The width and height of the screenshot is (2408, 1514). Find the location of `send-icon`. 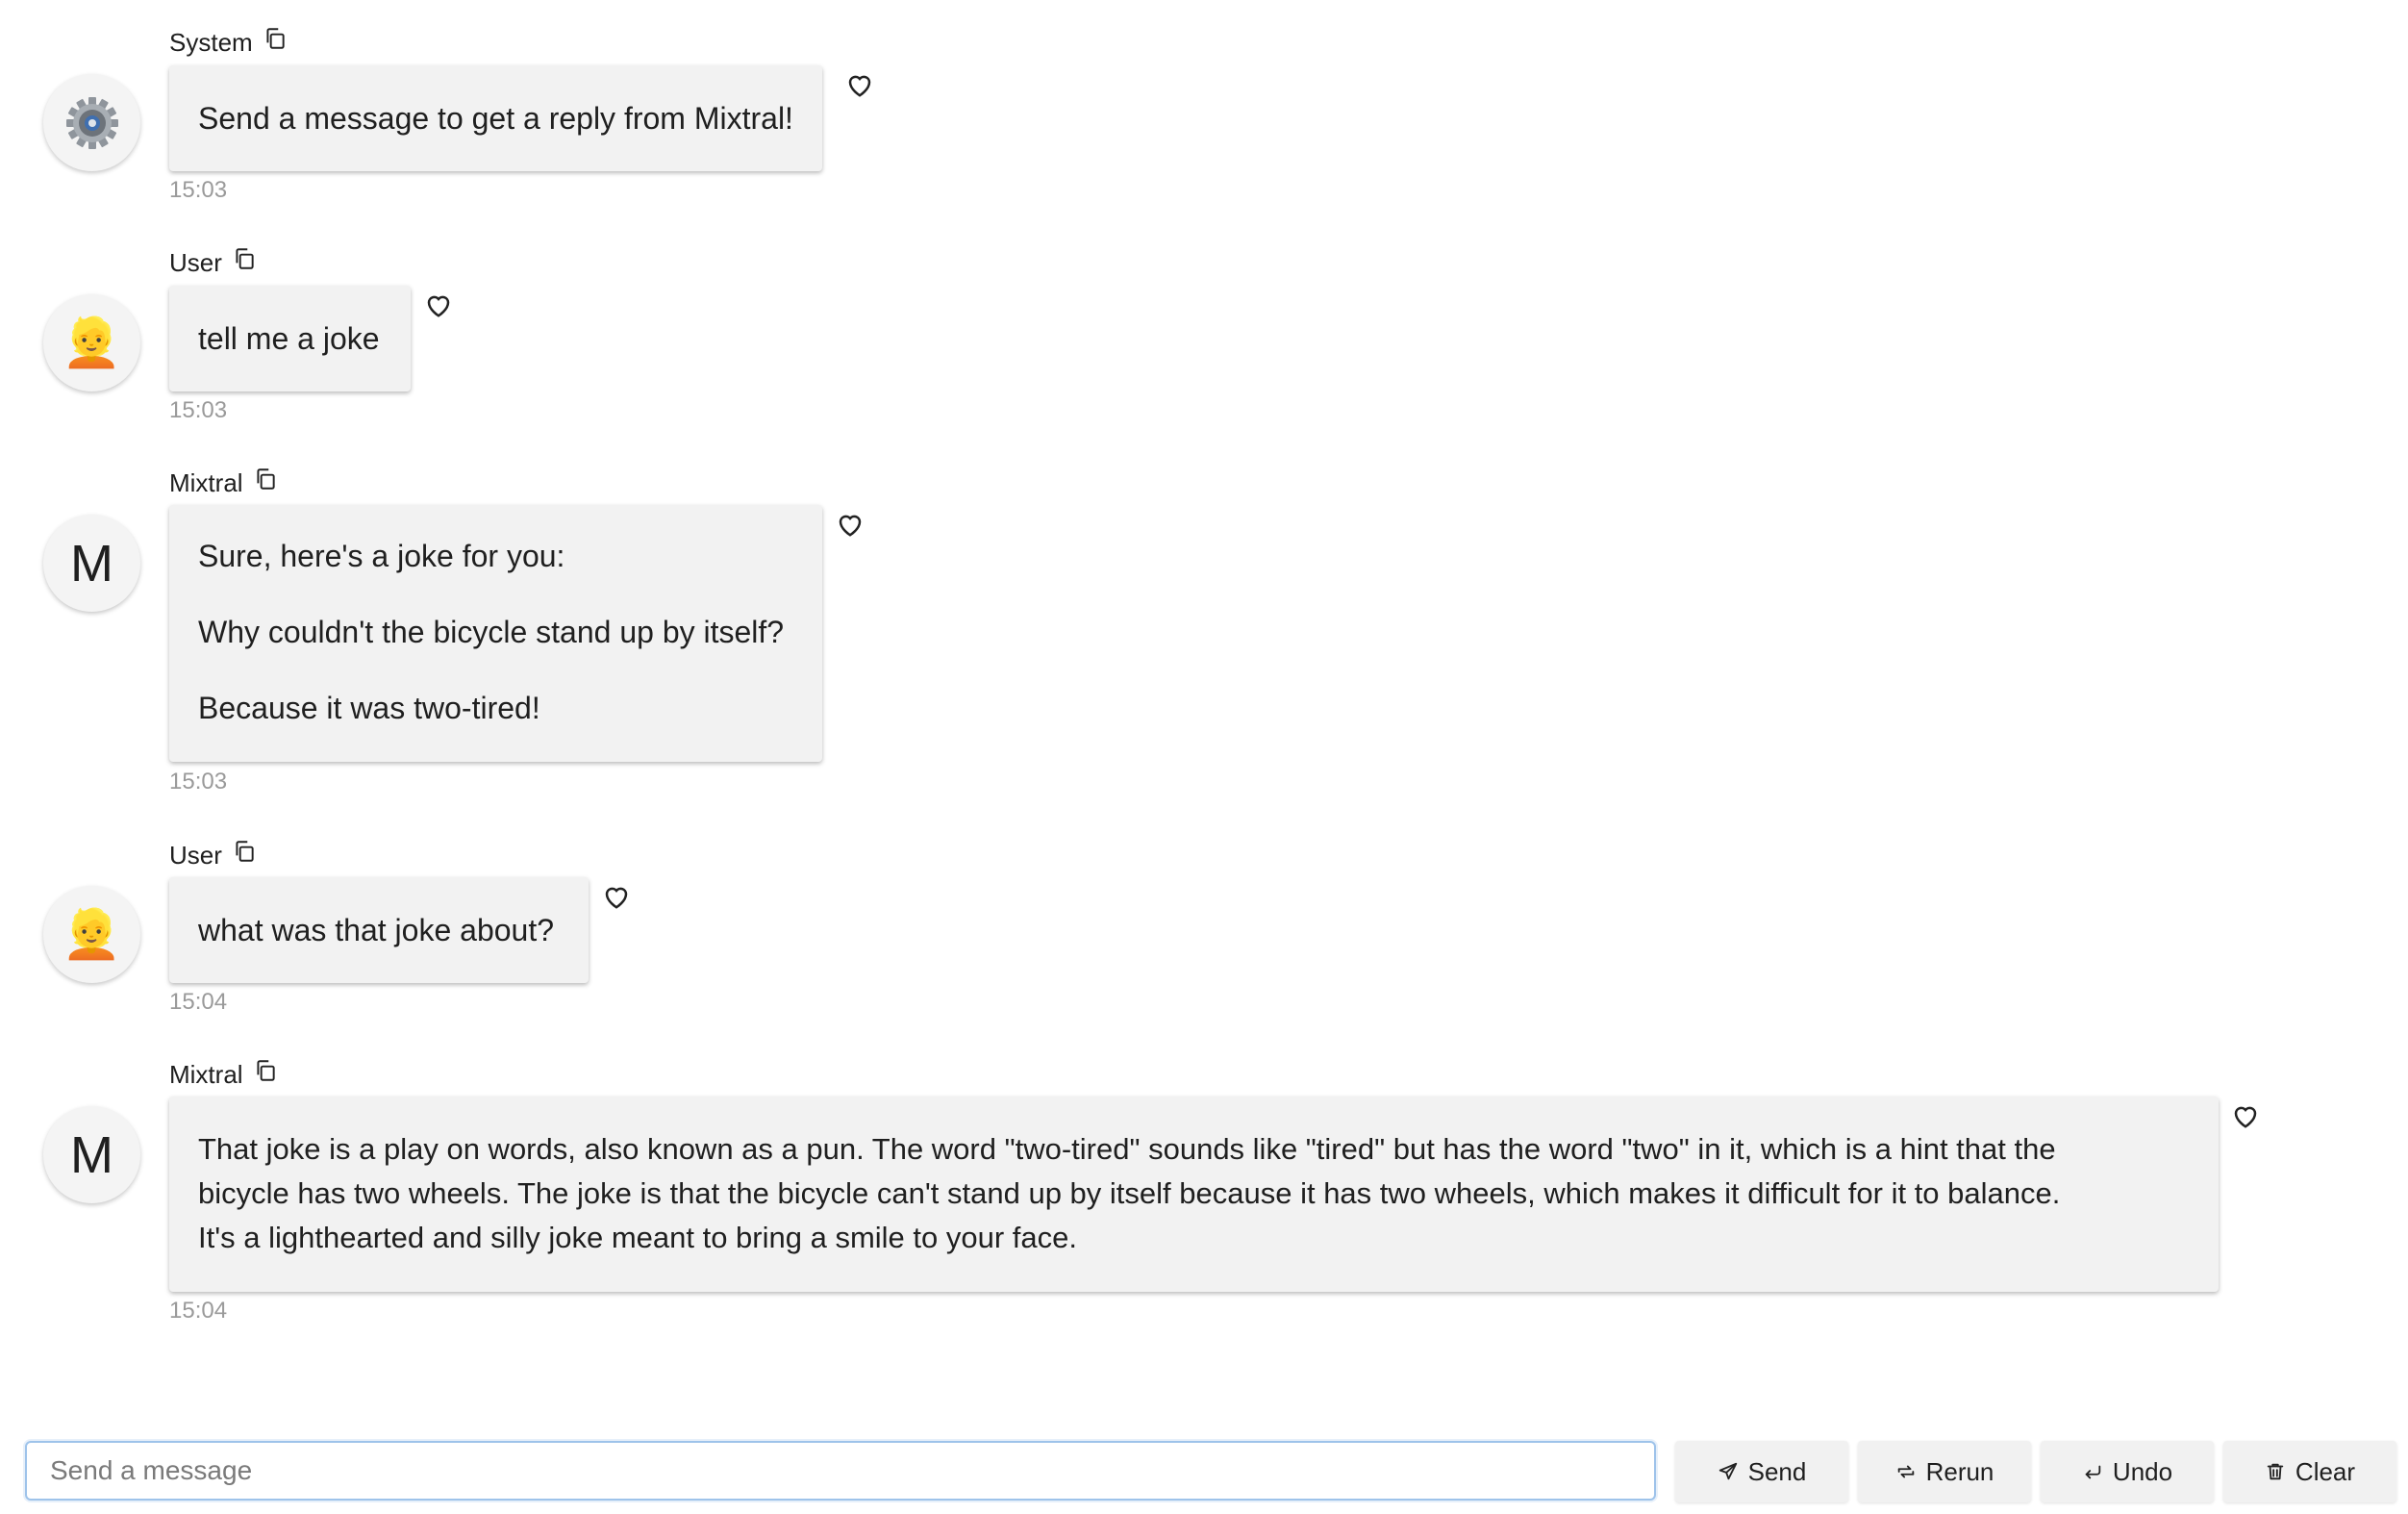

send-icon is located at coordinates (1728, 1471).